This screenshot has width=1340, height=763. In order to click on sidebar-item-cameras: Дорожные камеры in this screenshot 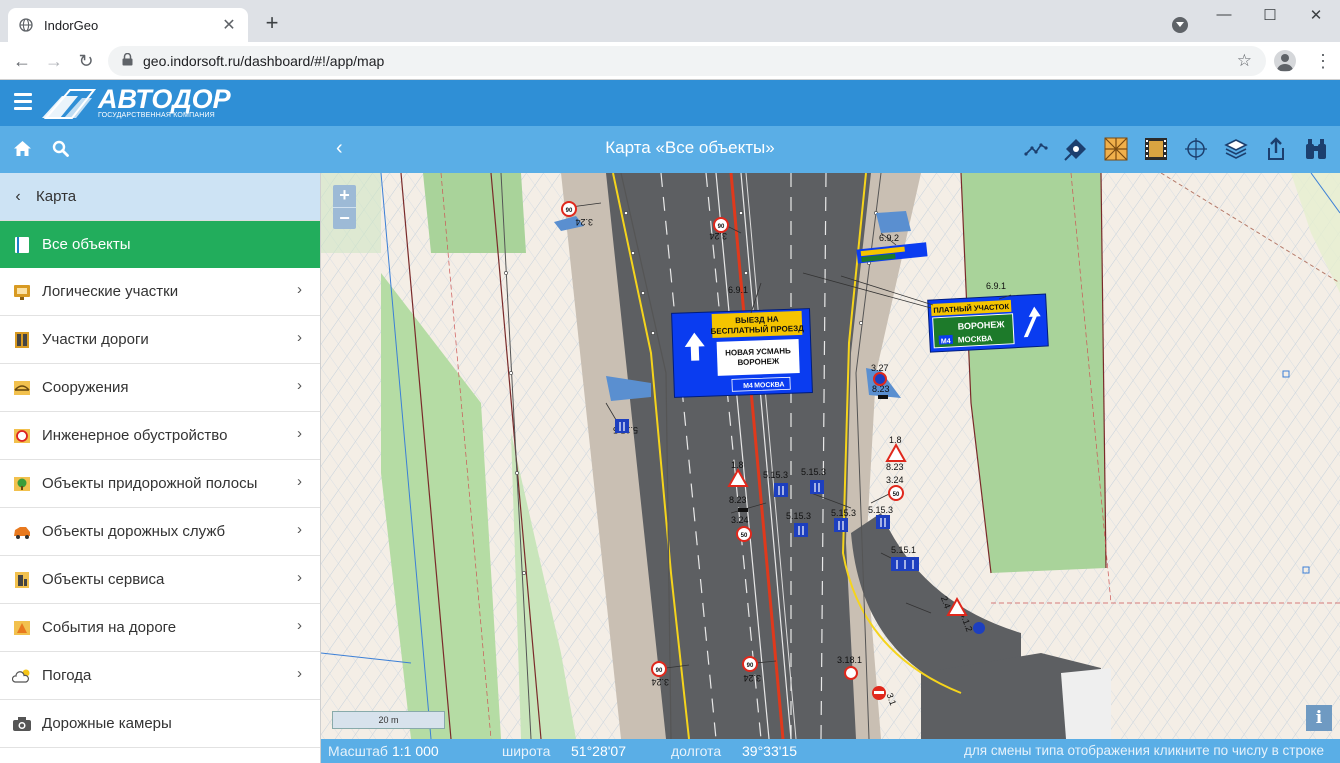, I will do `click(160, 724)`.